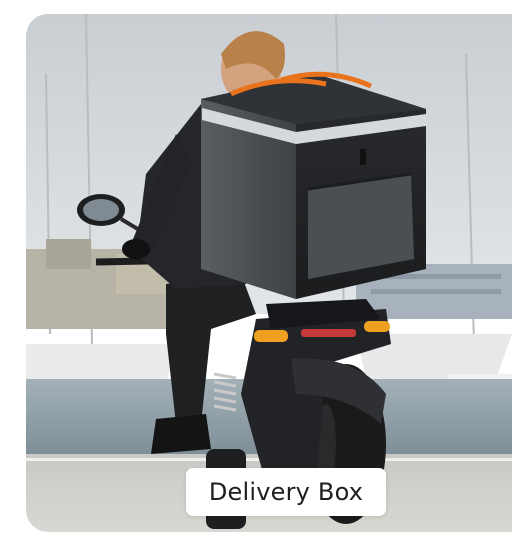  I want to click on caption-pill: Delivery Box, so click(286, 492).